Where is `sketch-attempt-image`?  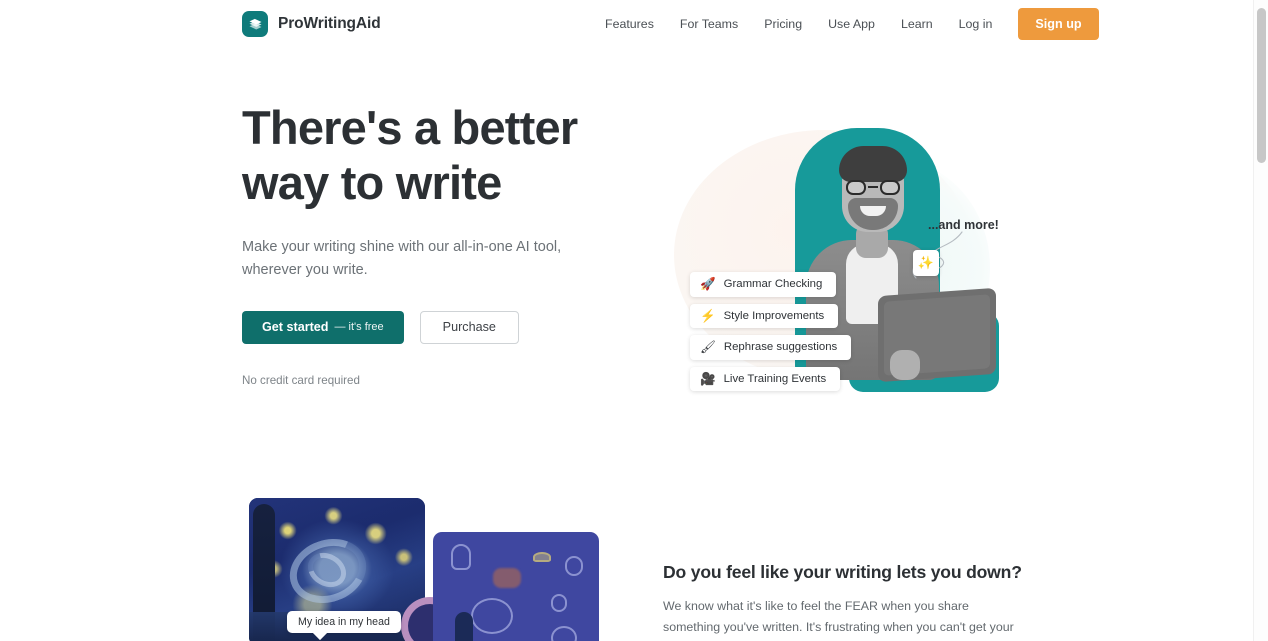 sketch-attempt-image is located at coordinates (516, 586).